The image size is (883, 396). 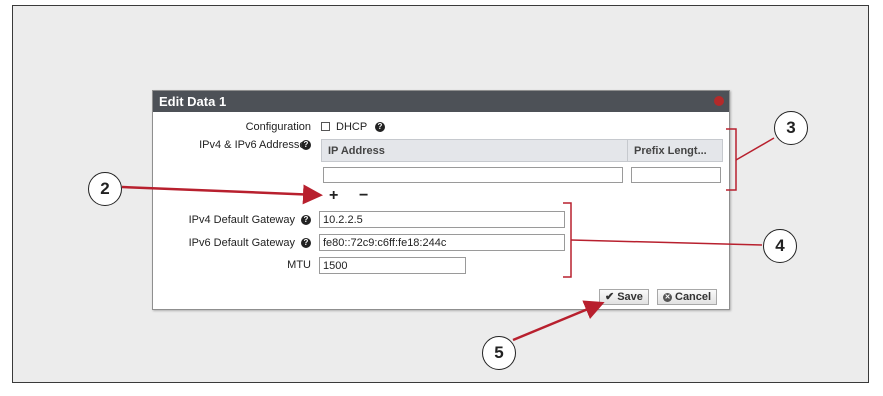 What do you see at coordinates (731, 159) in the screenshot?
I see `callout-3-bracket` at bounding box center [731, 159].